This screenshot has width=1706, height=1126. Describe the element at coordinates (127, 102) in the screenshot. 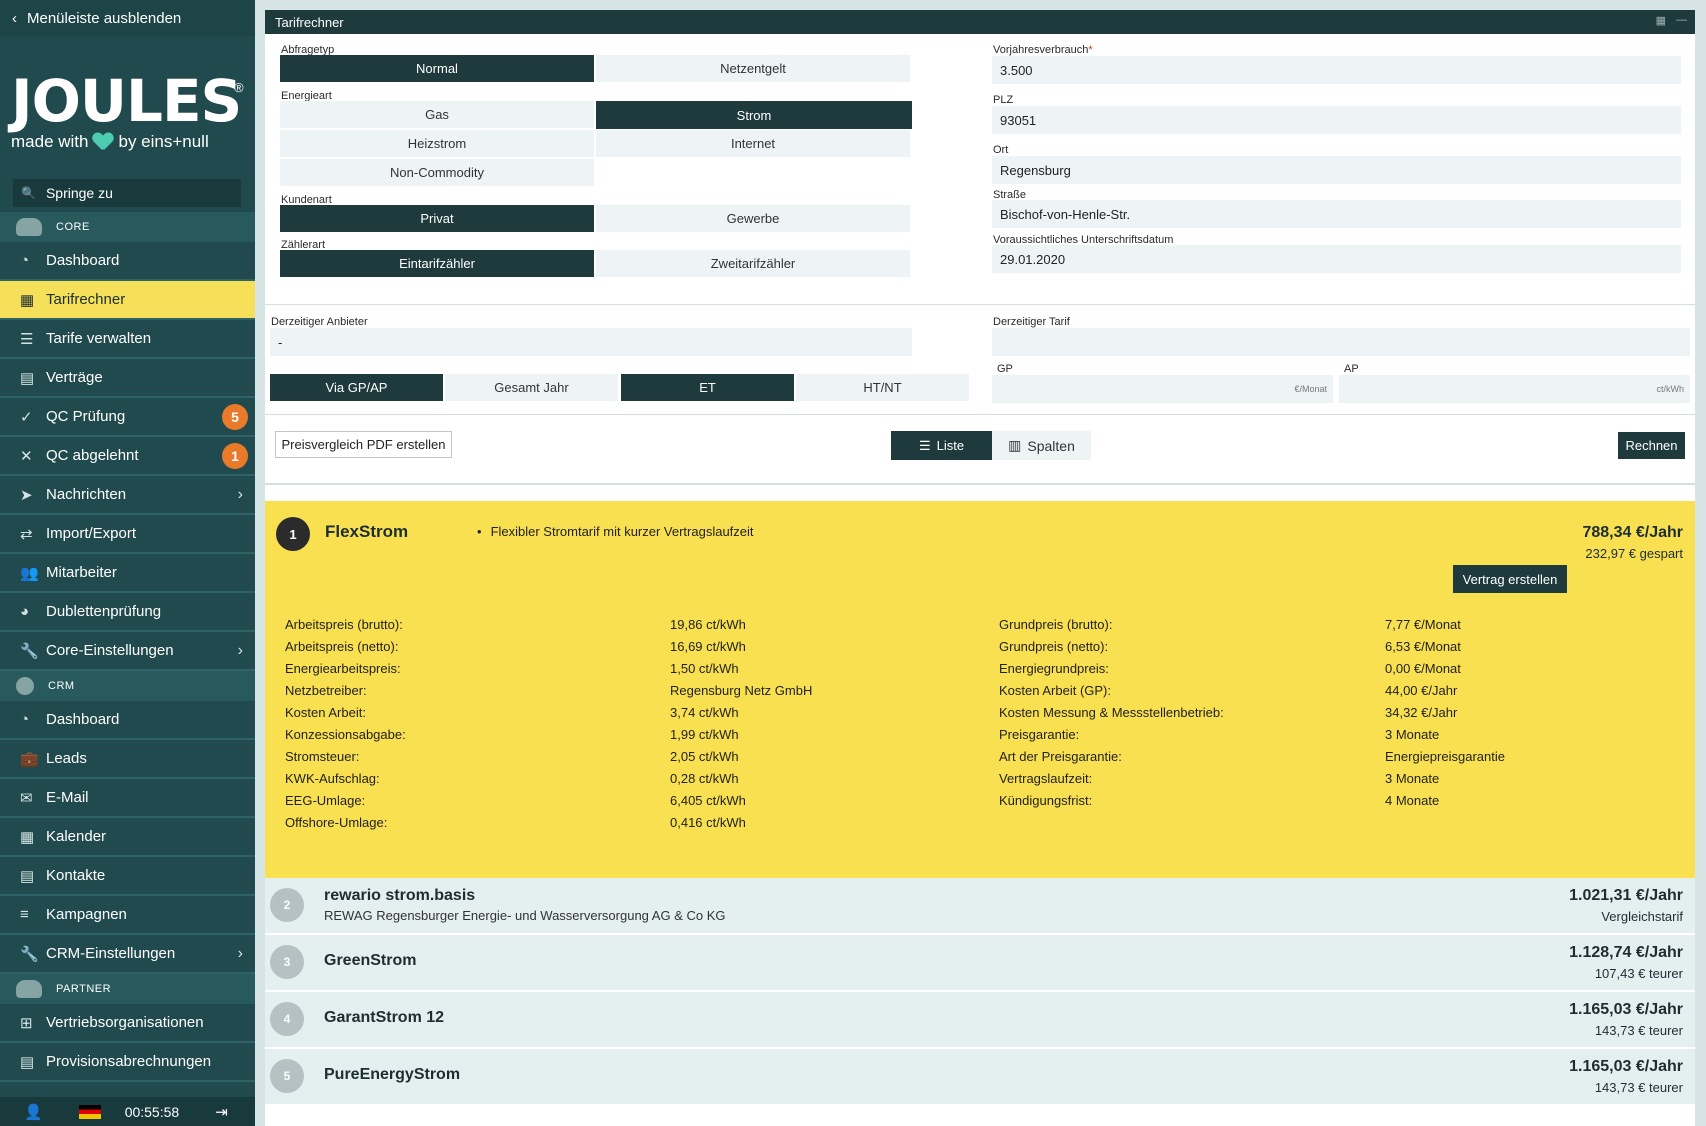

I see `joules-logo: JOULES ® made with by eins+null` at that location.